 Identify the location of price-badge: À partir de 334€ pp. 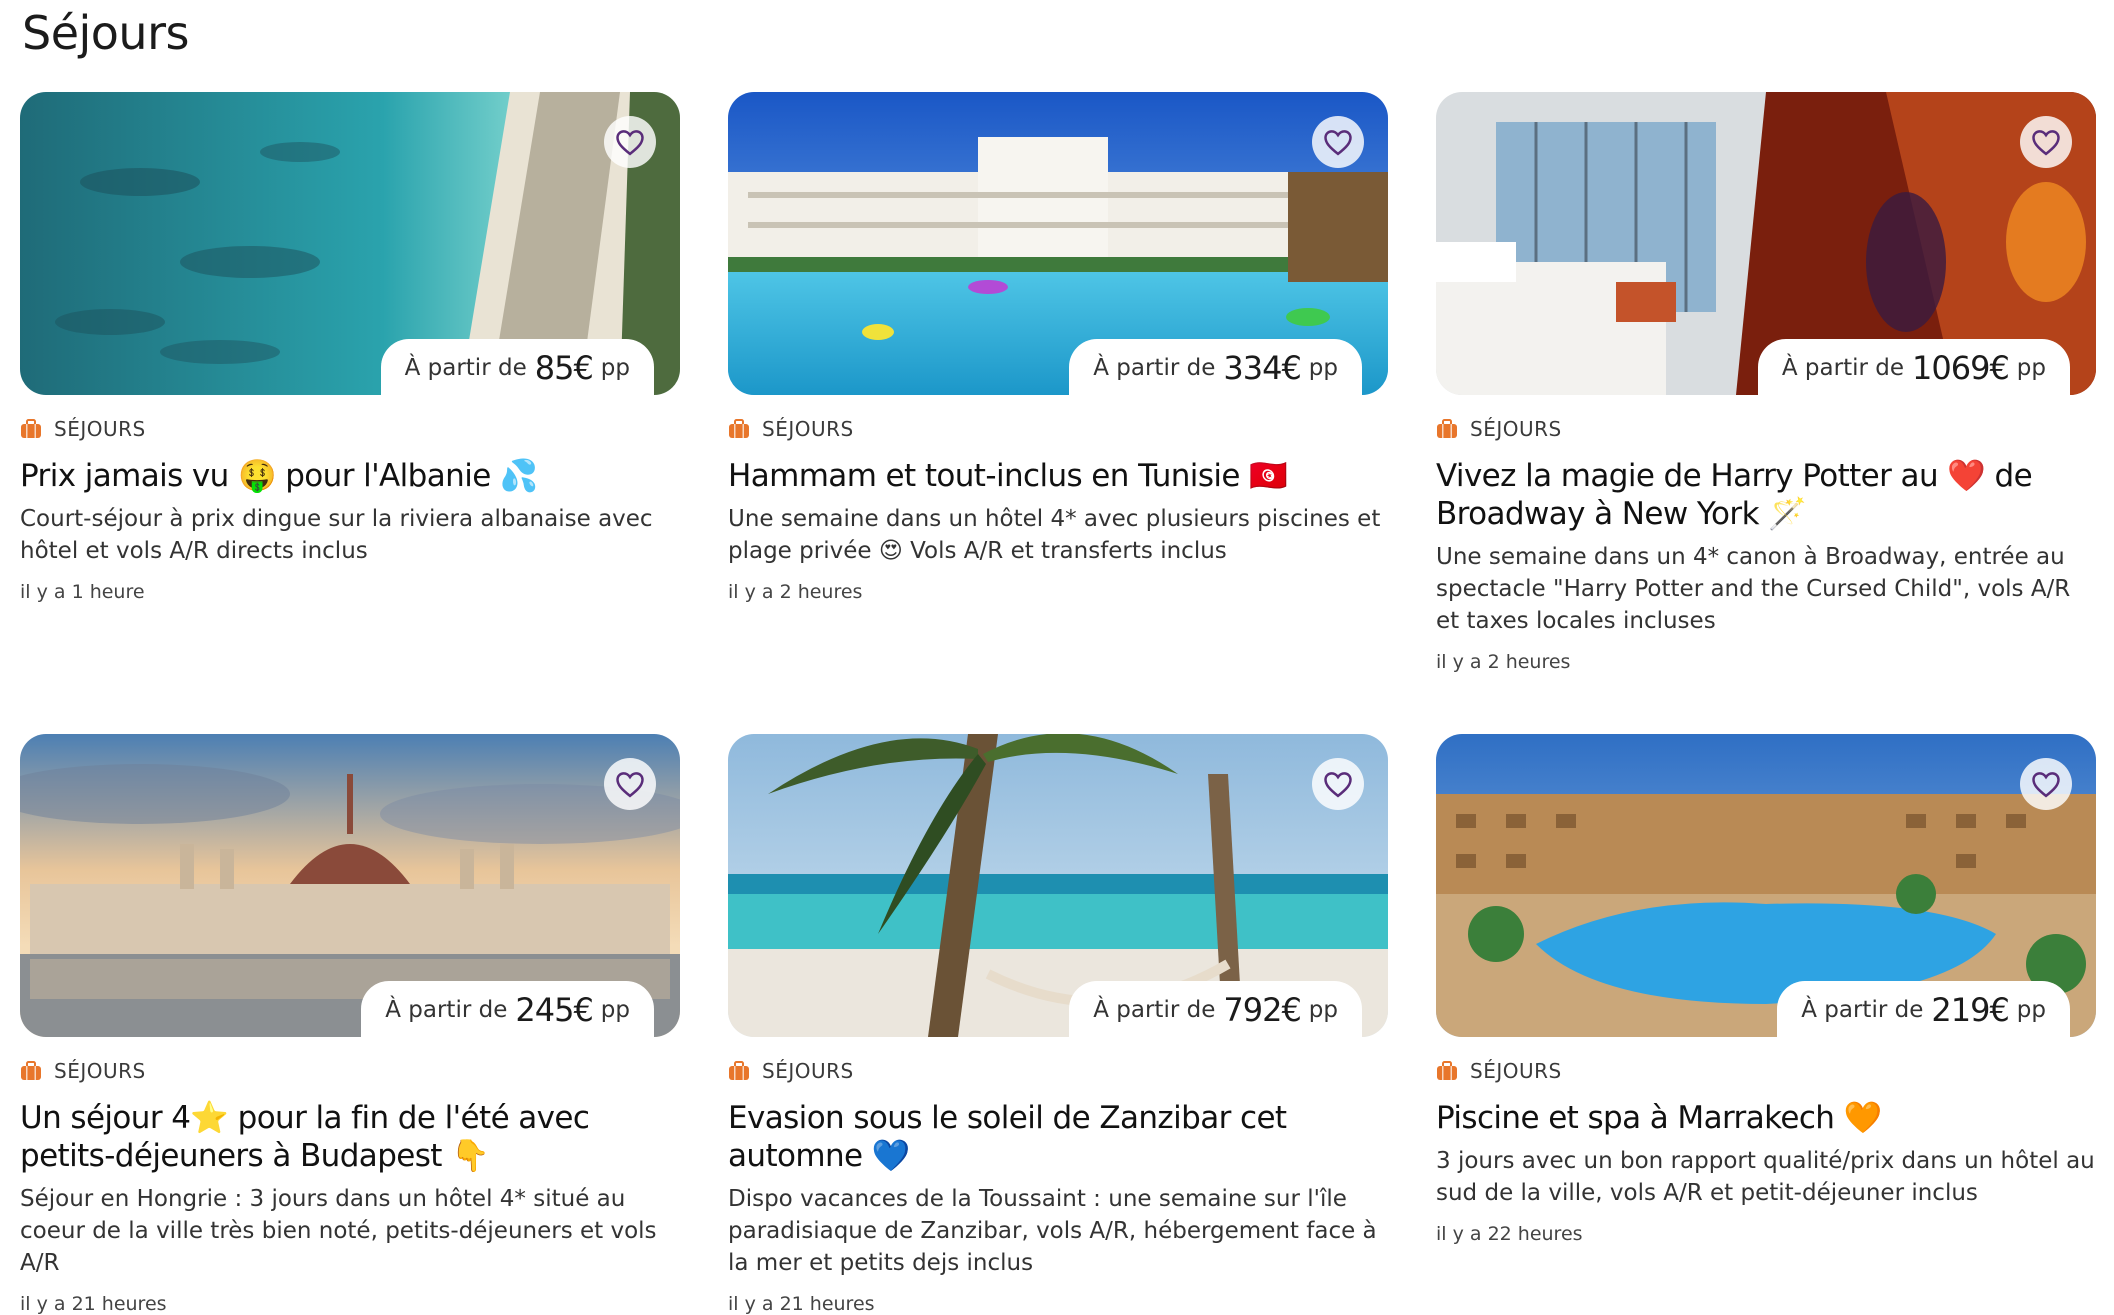
(1215, 367).